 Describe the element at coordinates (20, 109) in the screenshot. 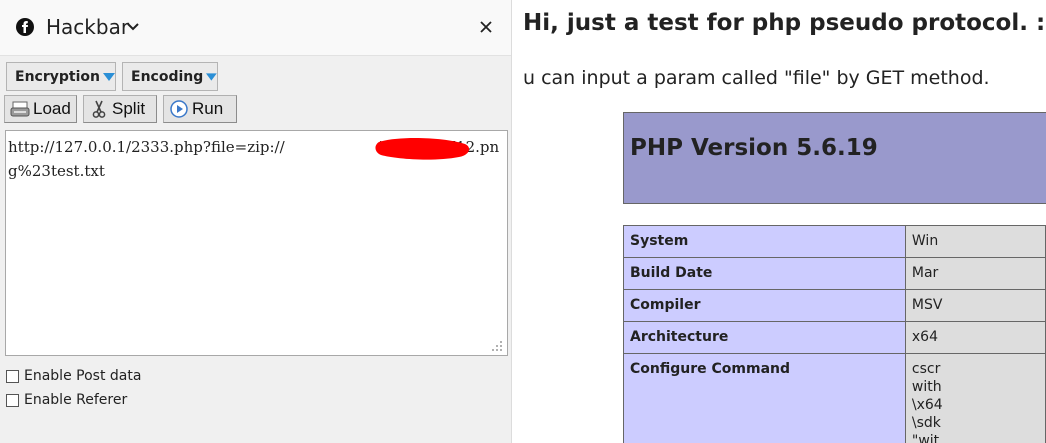

I see `load-icon` at that location.